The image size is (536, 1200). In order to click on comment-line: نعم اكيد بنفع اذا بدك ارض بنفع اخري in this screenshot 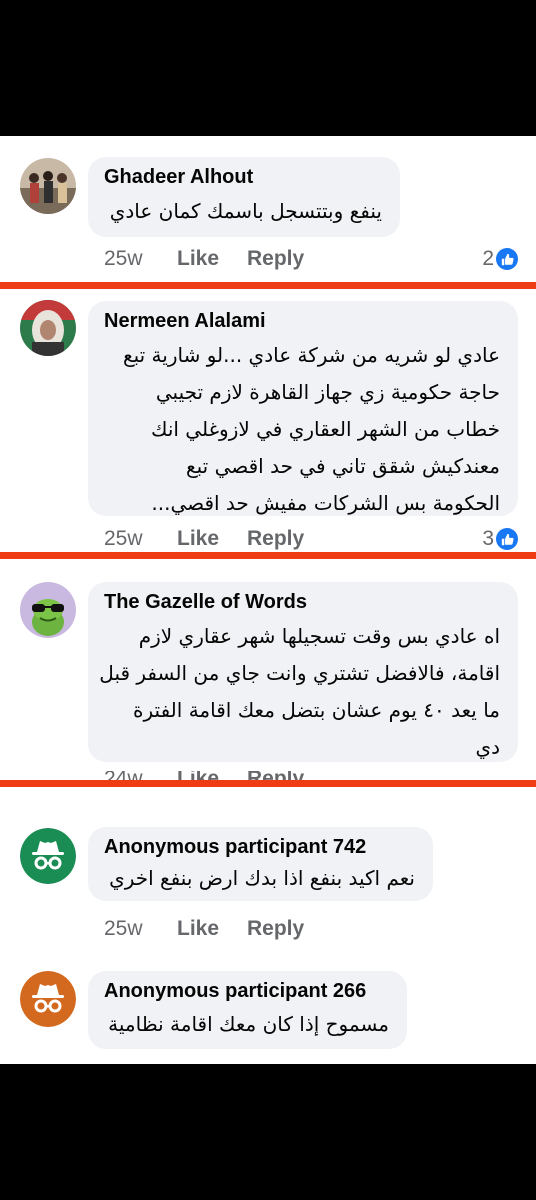, I will do `click(262, 878)`.